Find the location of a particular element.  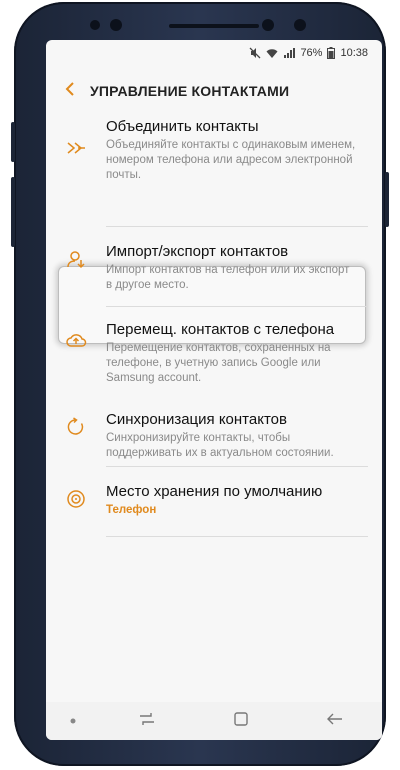

recents-button is located at coordinates (147, 721).